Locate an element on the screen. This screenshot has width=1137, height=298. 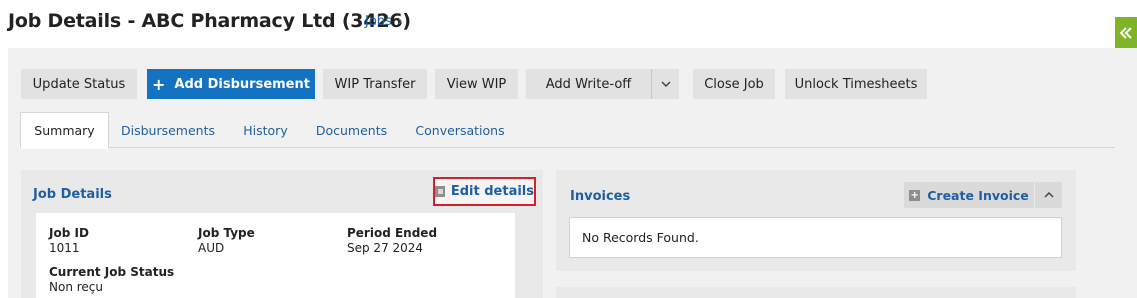
job-status-label: Current Job Status is located at coordinates (112, 272).